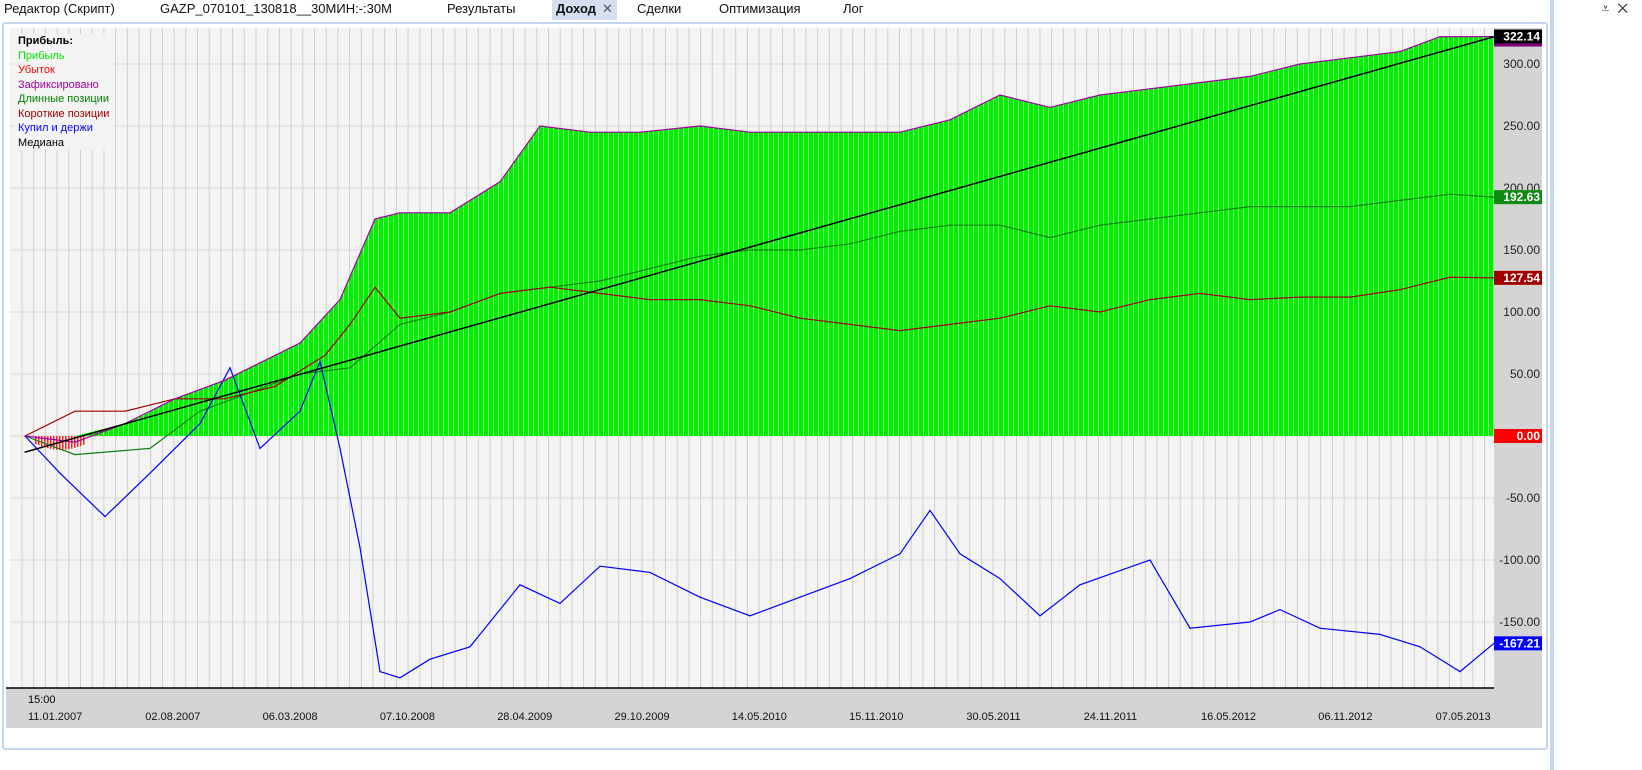  I want to click on buyhold-value-label: -167.21, so click(1519, 643).